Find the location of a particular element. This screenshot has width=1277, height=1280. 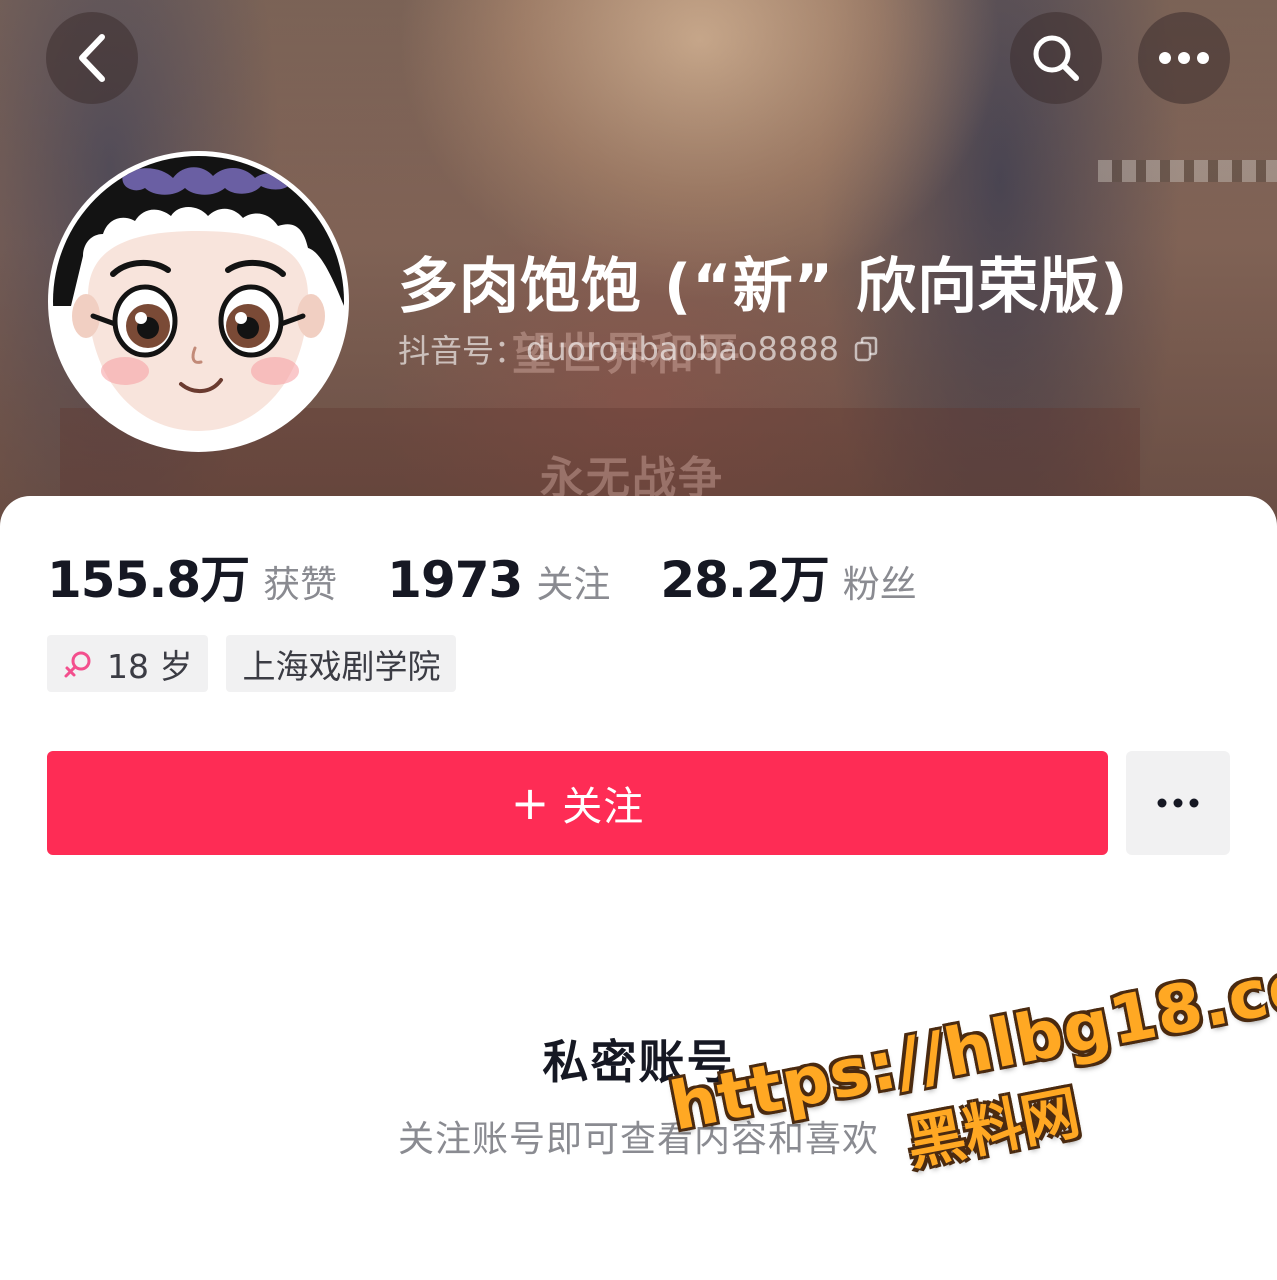

school-tag: 上海戏剧学院 is located at coordinates (341, 663).